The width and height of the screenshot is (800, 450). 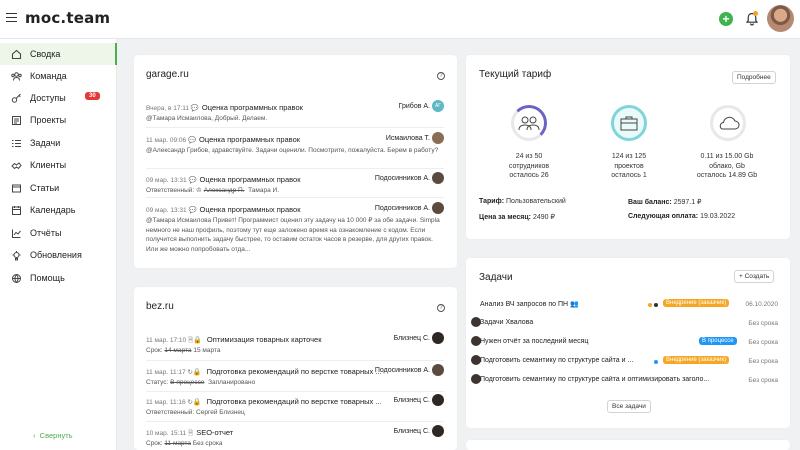 I want to click on sidebar-item-access: Доступы 30, so click(x=58, y=98).